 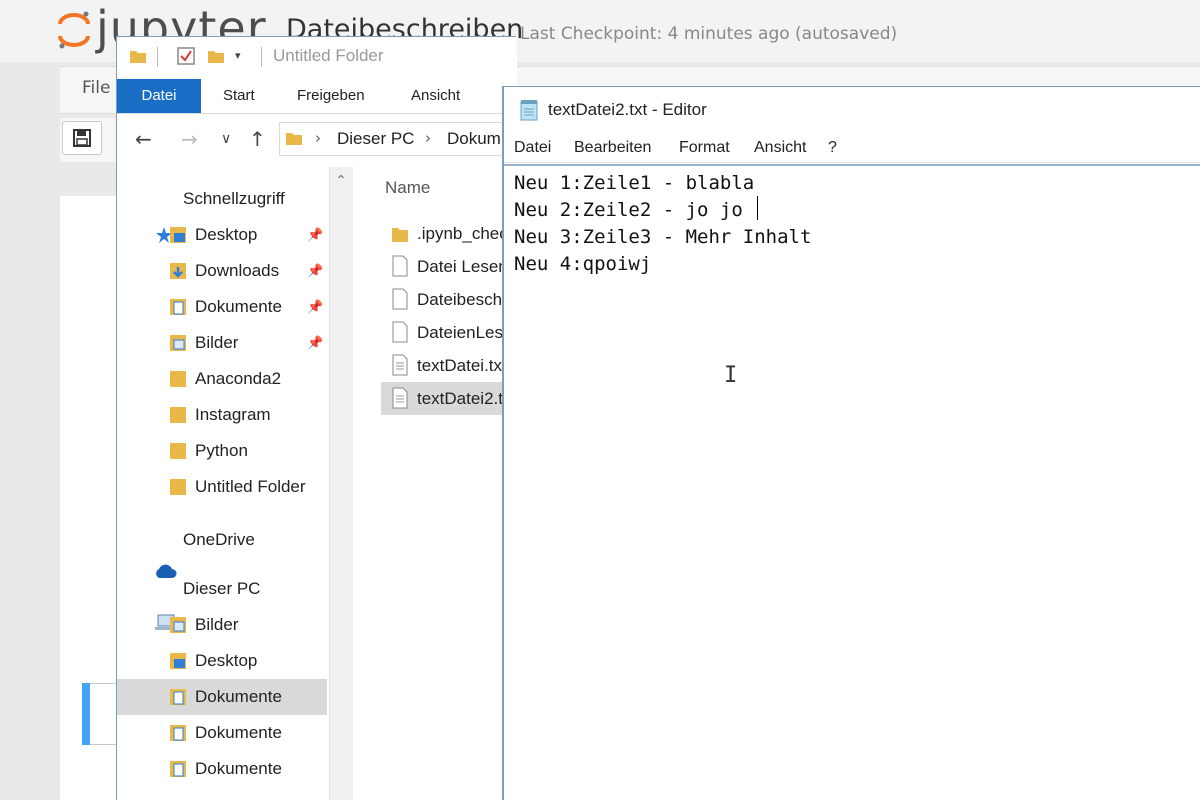 What do you see at coordinates (166, 571) in the screenshot?
I see `cloud-icon` at bounding box center [166, 571].